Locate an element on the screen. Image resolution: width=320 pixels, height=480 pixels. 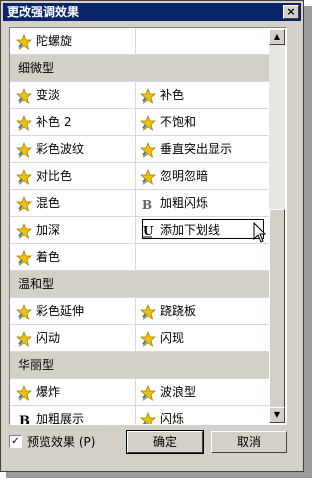
effect-row: 闪动 闪现 is located at coordinates (140, 338).